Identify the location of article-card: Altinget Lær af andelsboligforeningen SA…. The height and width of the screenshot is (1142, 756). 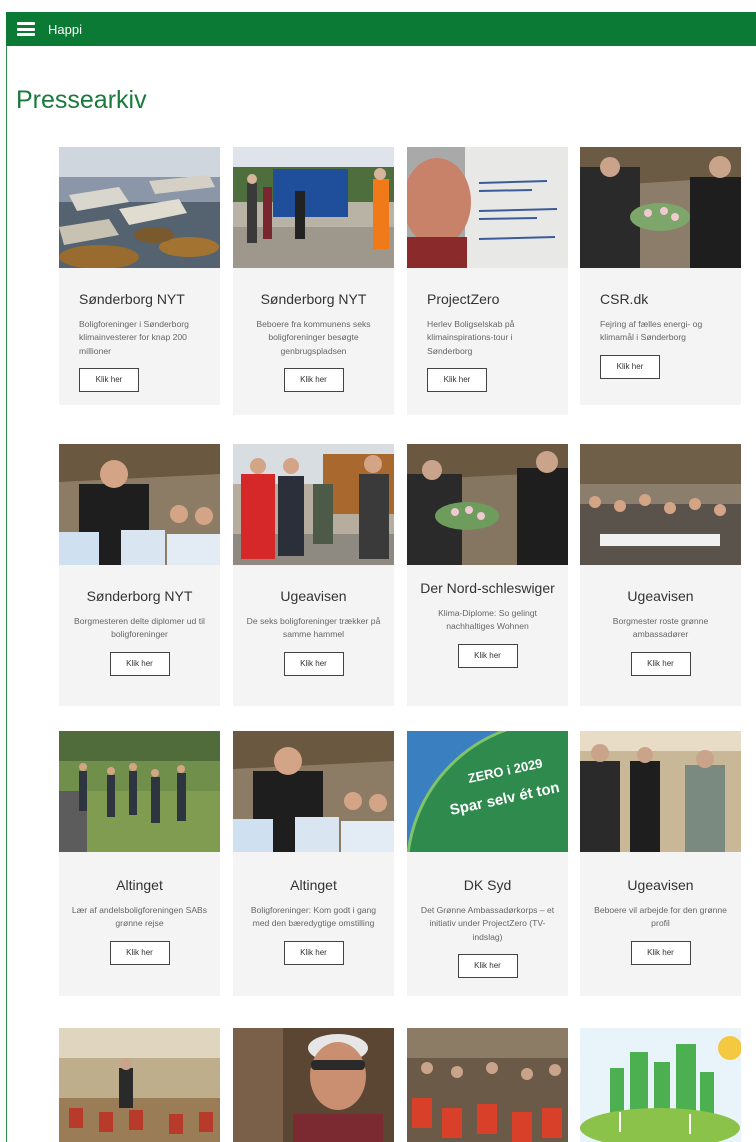
(139, 863).